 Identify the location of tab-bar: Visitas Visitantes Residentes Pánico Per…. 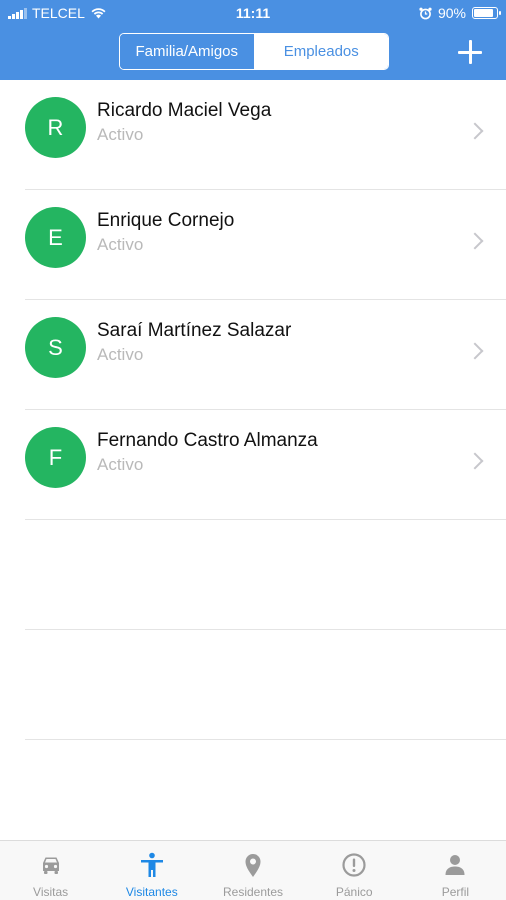
(253, 870).